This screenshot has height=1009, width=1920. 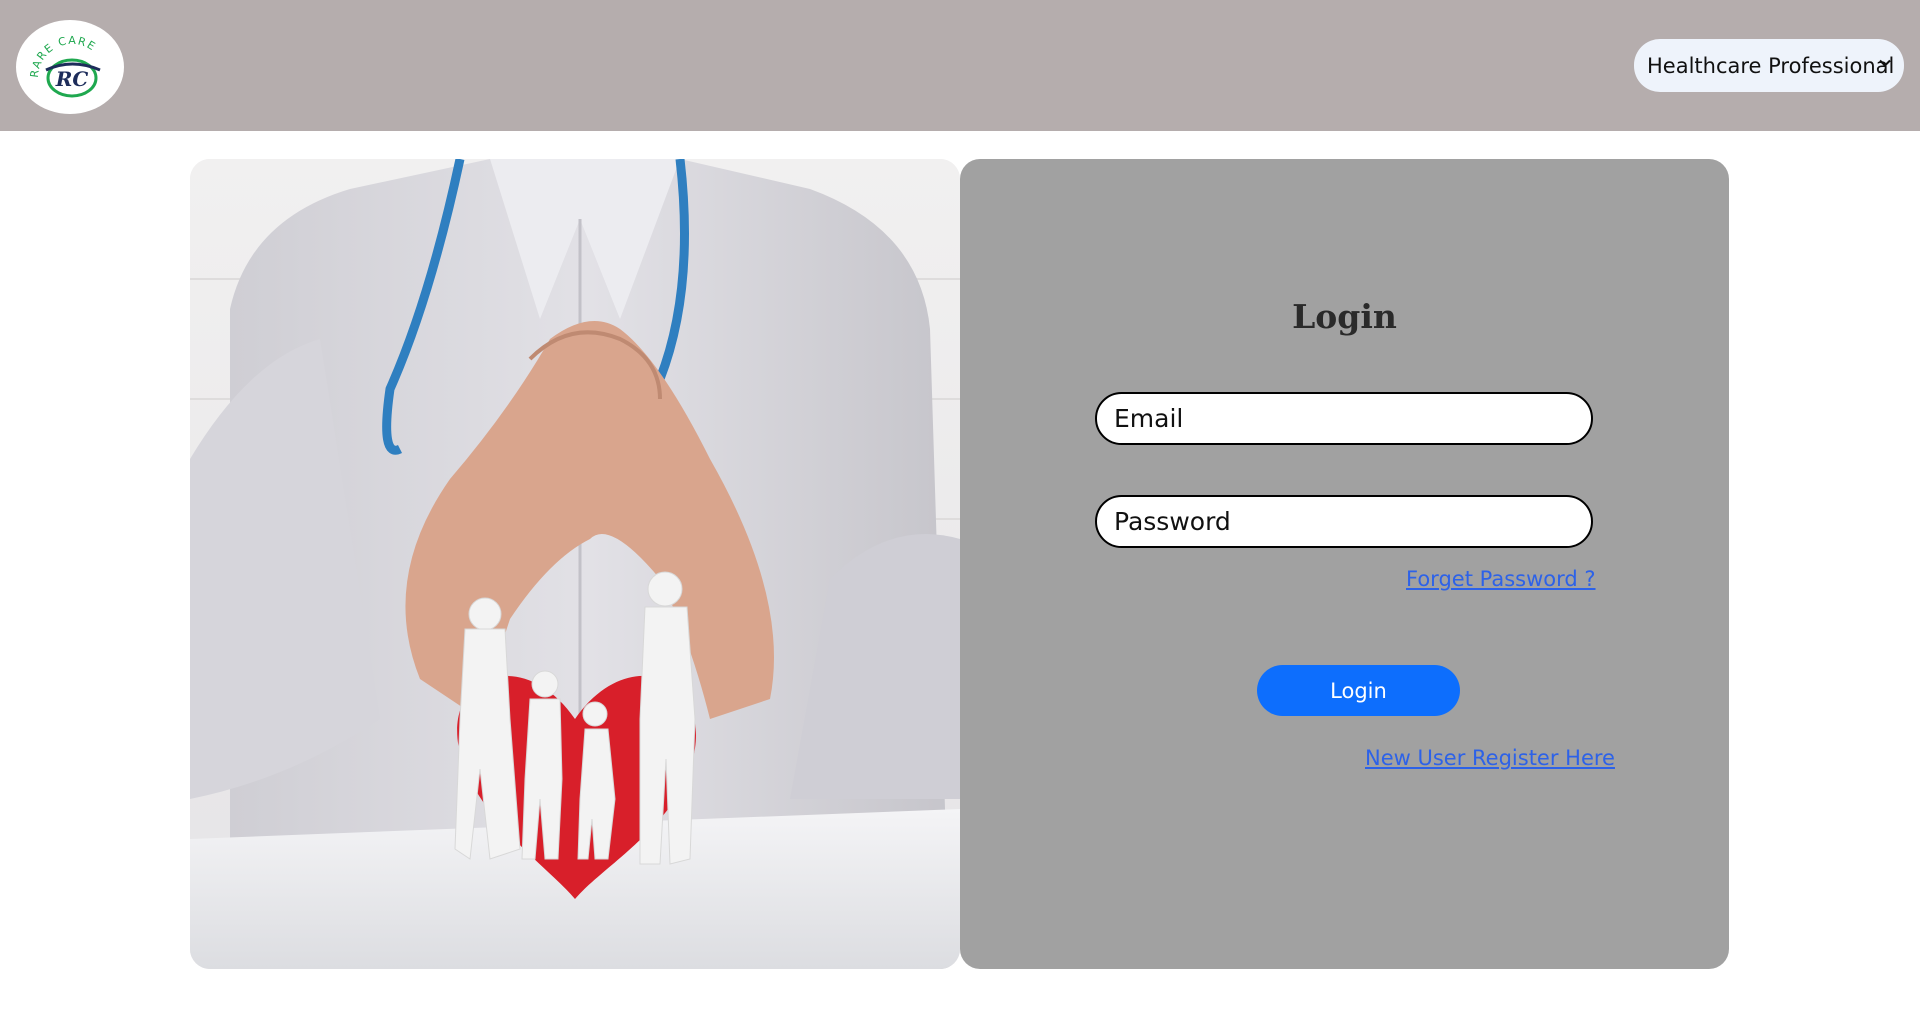 I want to click on password-placeholder: Password, so click(x=1172, y=521).